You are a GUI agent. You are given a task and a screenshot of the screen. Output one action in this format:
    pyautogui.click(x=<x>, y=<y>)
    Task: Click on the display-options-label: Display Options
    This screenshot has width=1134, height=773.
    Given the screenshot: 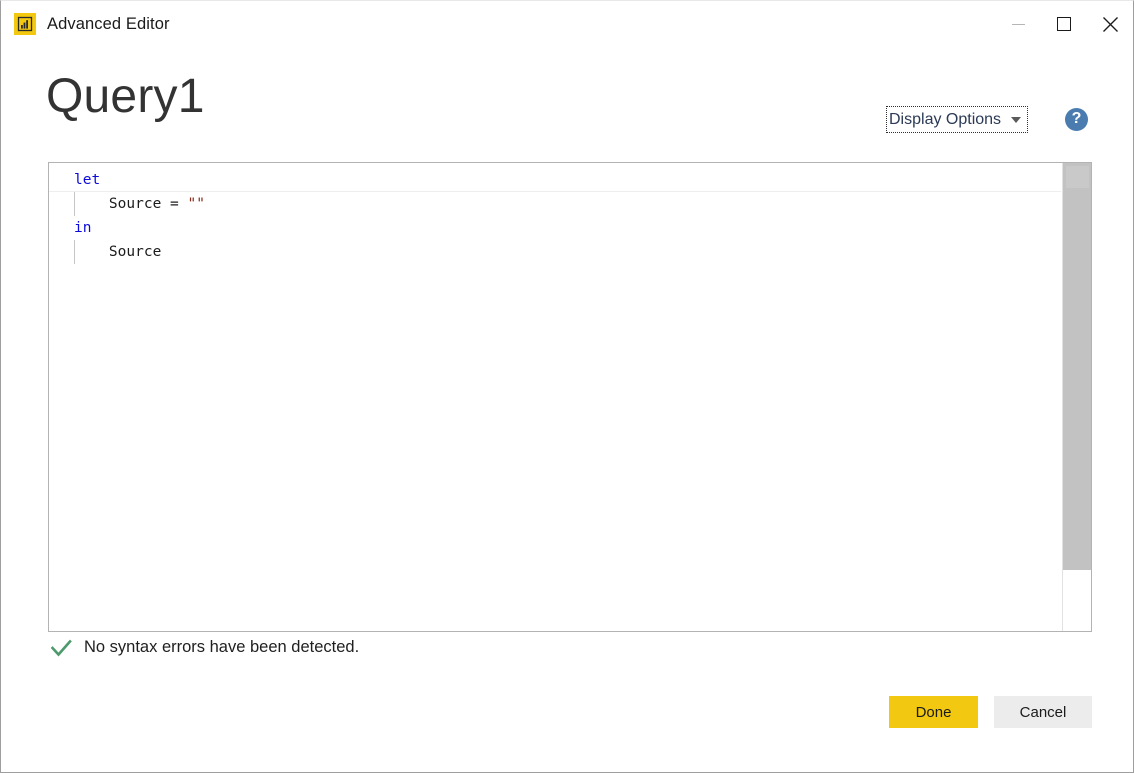 What is the action you would take?
    pyautogui.click(x=945, y=119)
    